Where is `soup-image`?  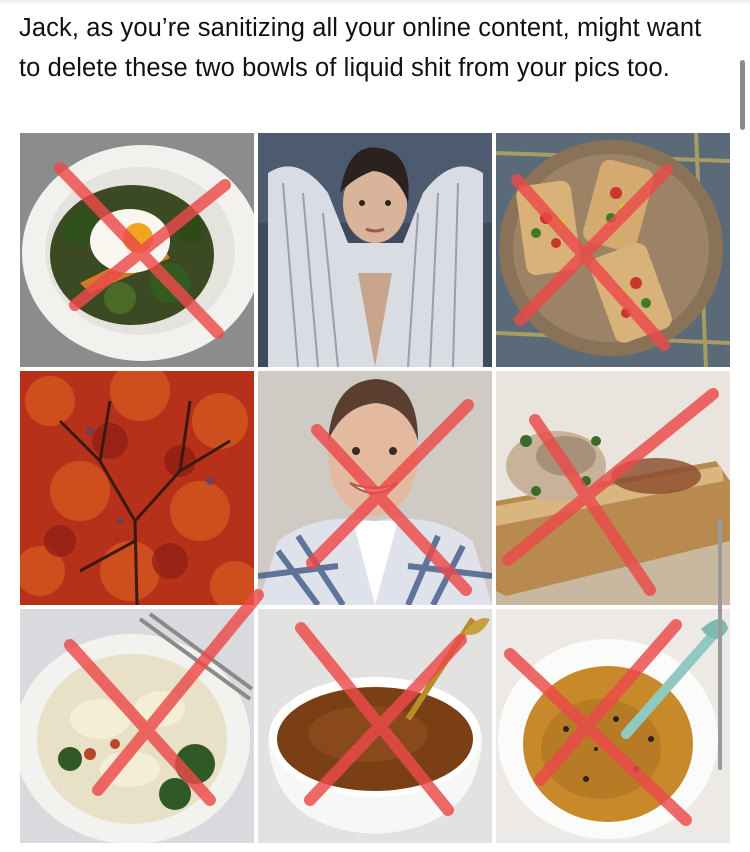
soup-image is located at coordinates (375, 726).